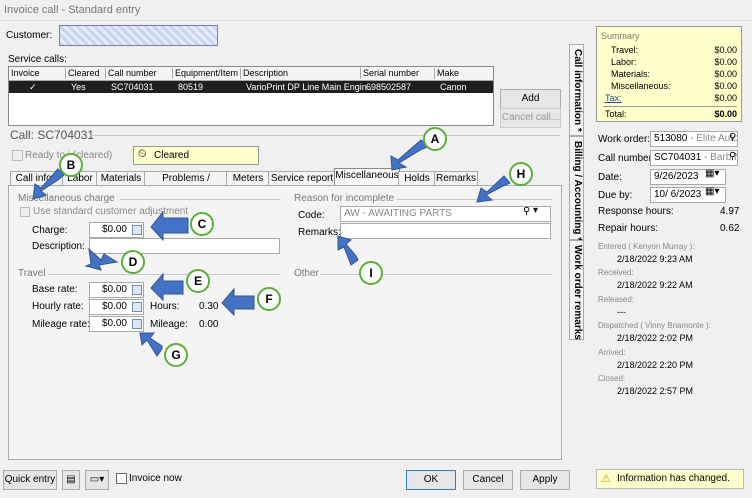 Image resolution: width=752 pixels, height=498 pixels. Describe the element at coordinates (238, 302) in the screenshot. I see `arrow-f` at that location.